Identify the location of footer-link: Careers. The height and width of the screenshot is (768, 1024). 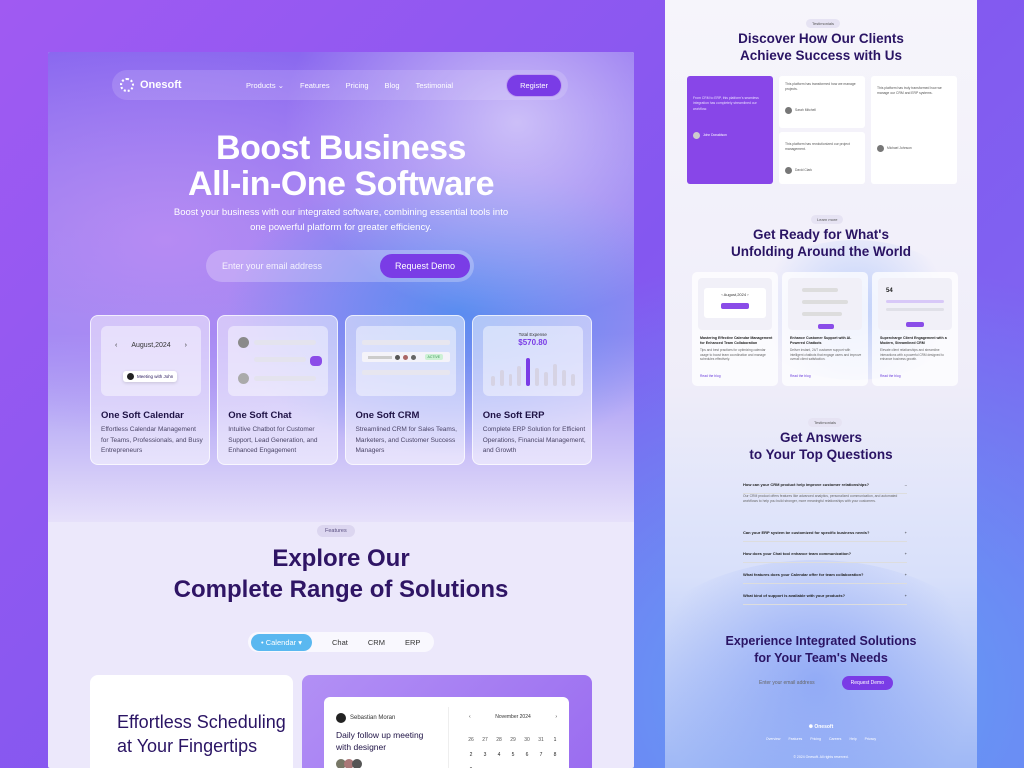
(835, 739).